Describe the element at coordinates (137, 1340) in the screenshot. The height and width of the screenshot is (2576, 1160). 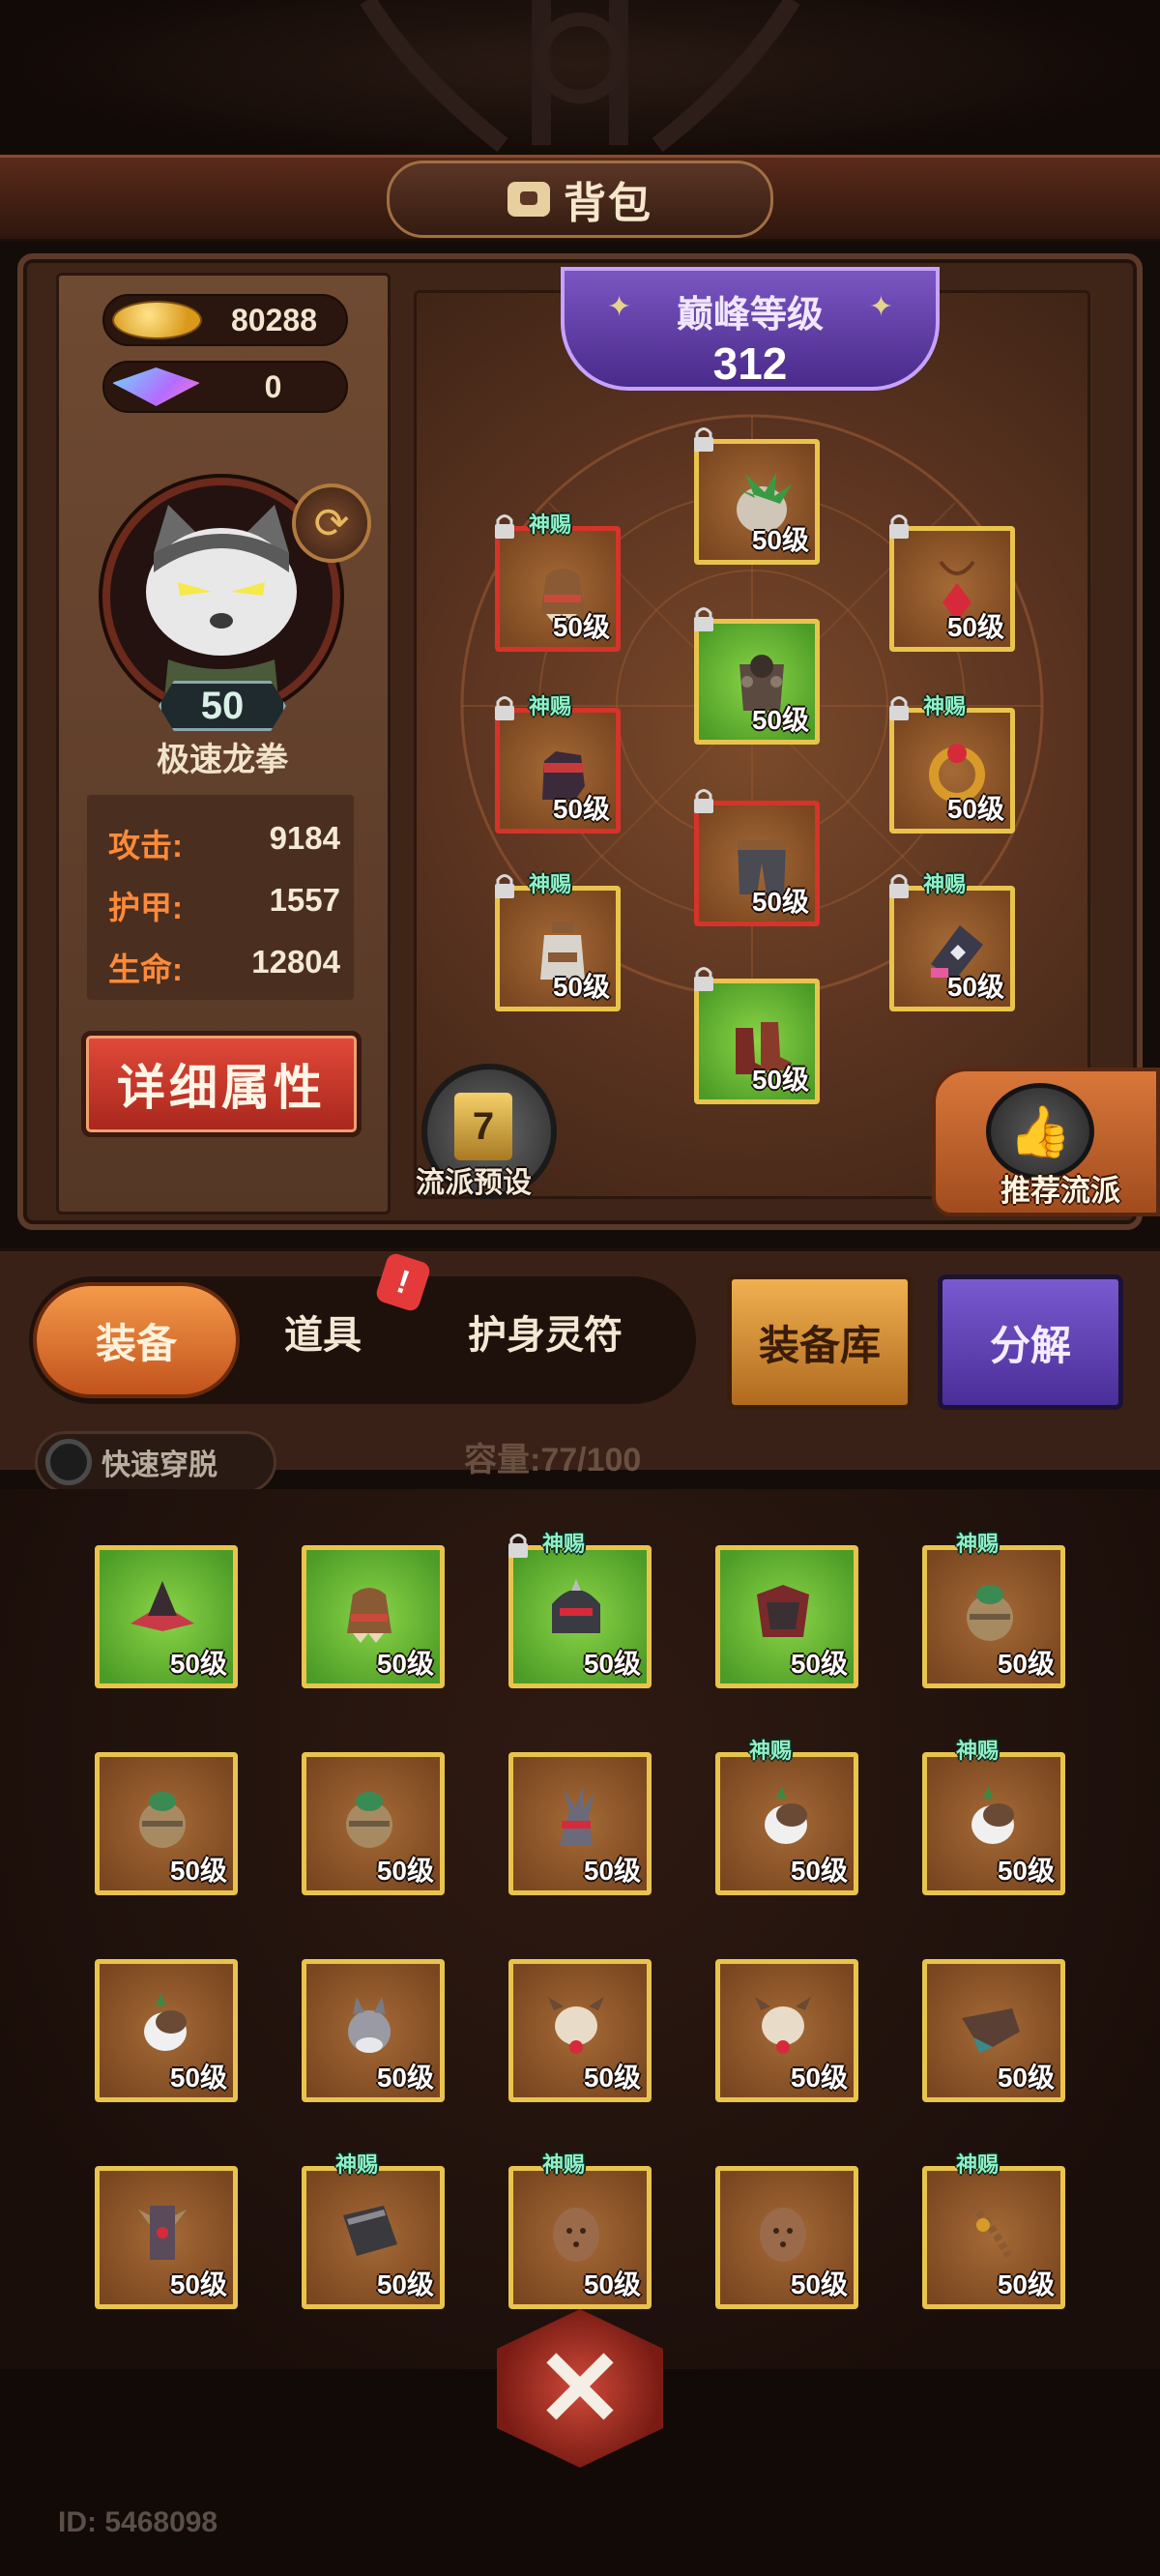
I see `tab-equipment: 装备` at that location.